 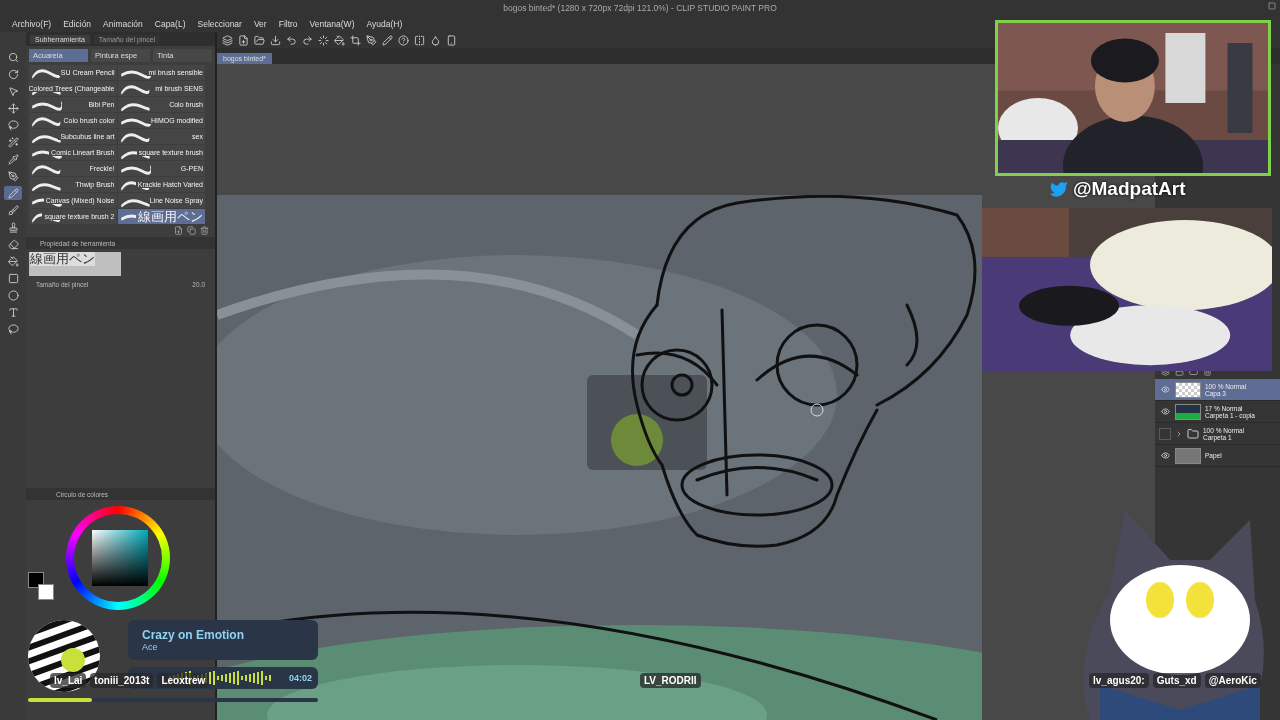 What do you see at coordinates (36, 580) in the screenshot?
I see `main-color-swatch` at bounding box center [36, 580].